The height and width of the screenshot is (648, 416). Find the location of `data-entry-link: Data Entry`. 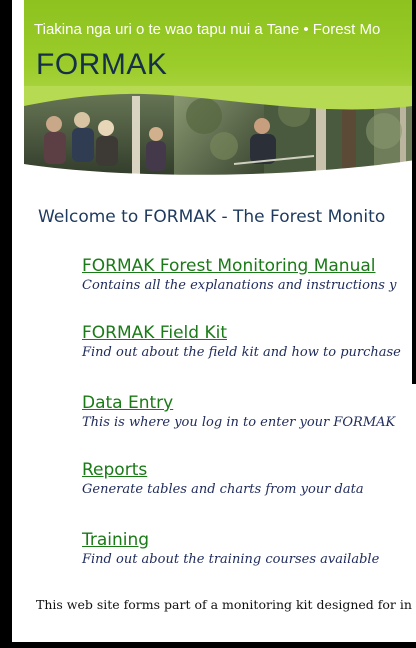

data-entry-link: Data Entry is located at coordinates (238, 403).